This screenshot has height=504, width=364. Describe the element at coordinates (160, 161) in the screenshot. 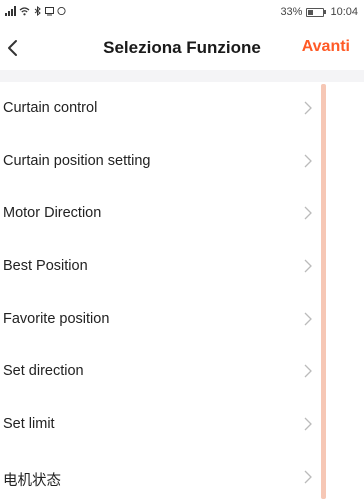

I see `list-item: Curtain position setting` at that location.